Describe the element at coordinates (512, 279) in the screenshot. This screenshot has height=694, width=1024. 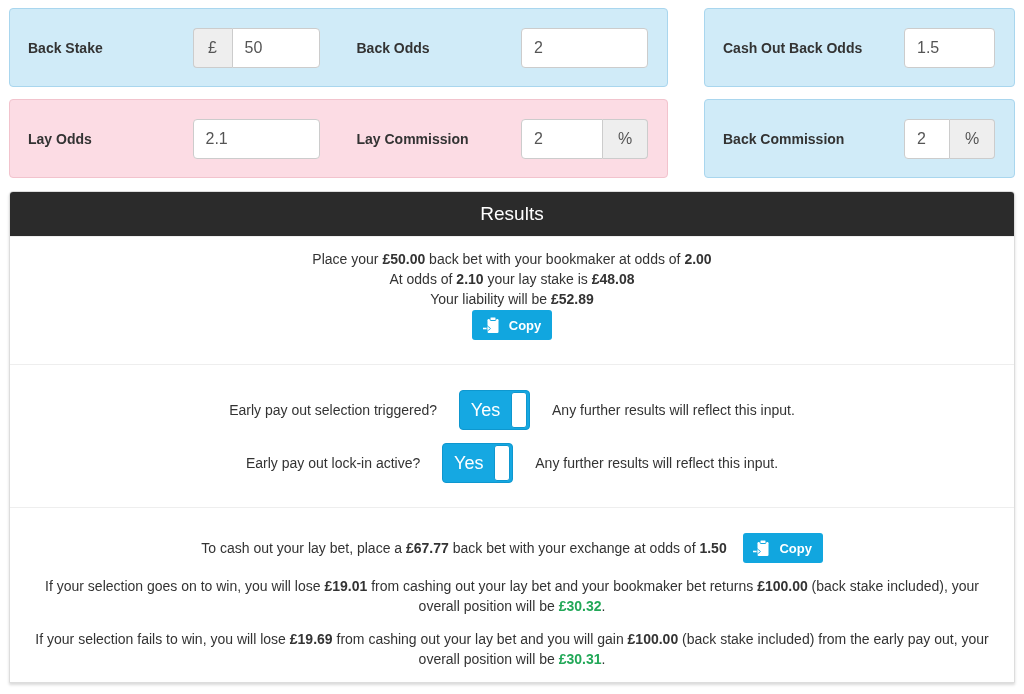
I see `result-text: At odds of 2.10 your lay stake is £48.08` at that location.